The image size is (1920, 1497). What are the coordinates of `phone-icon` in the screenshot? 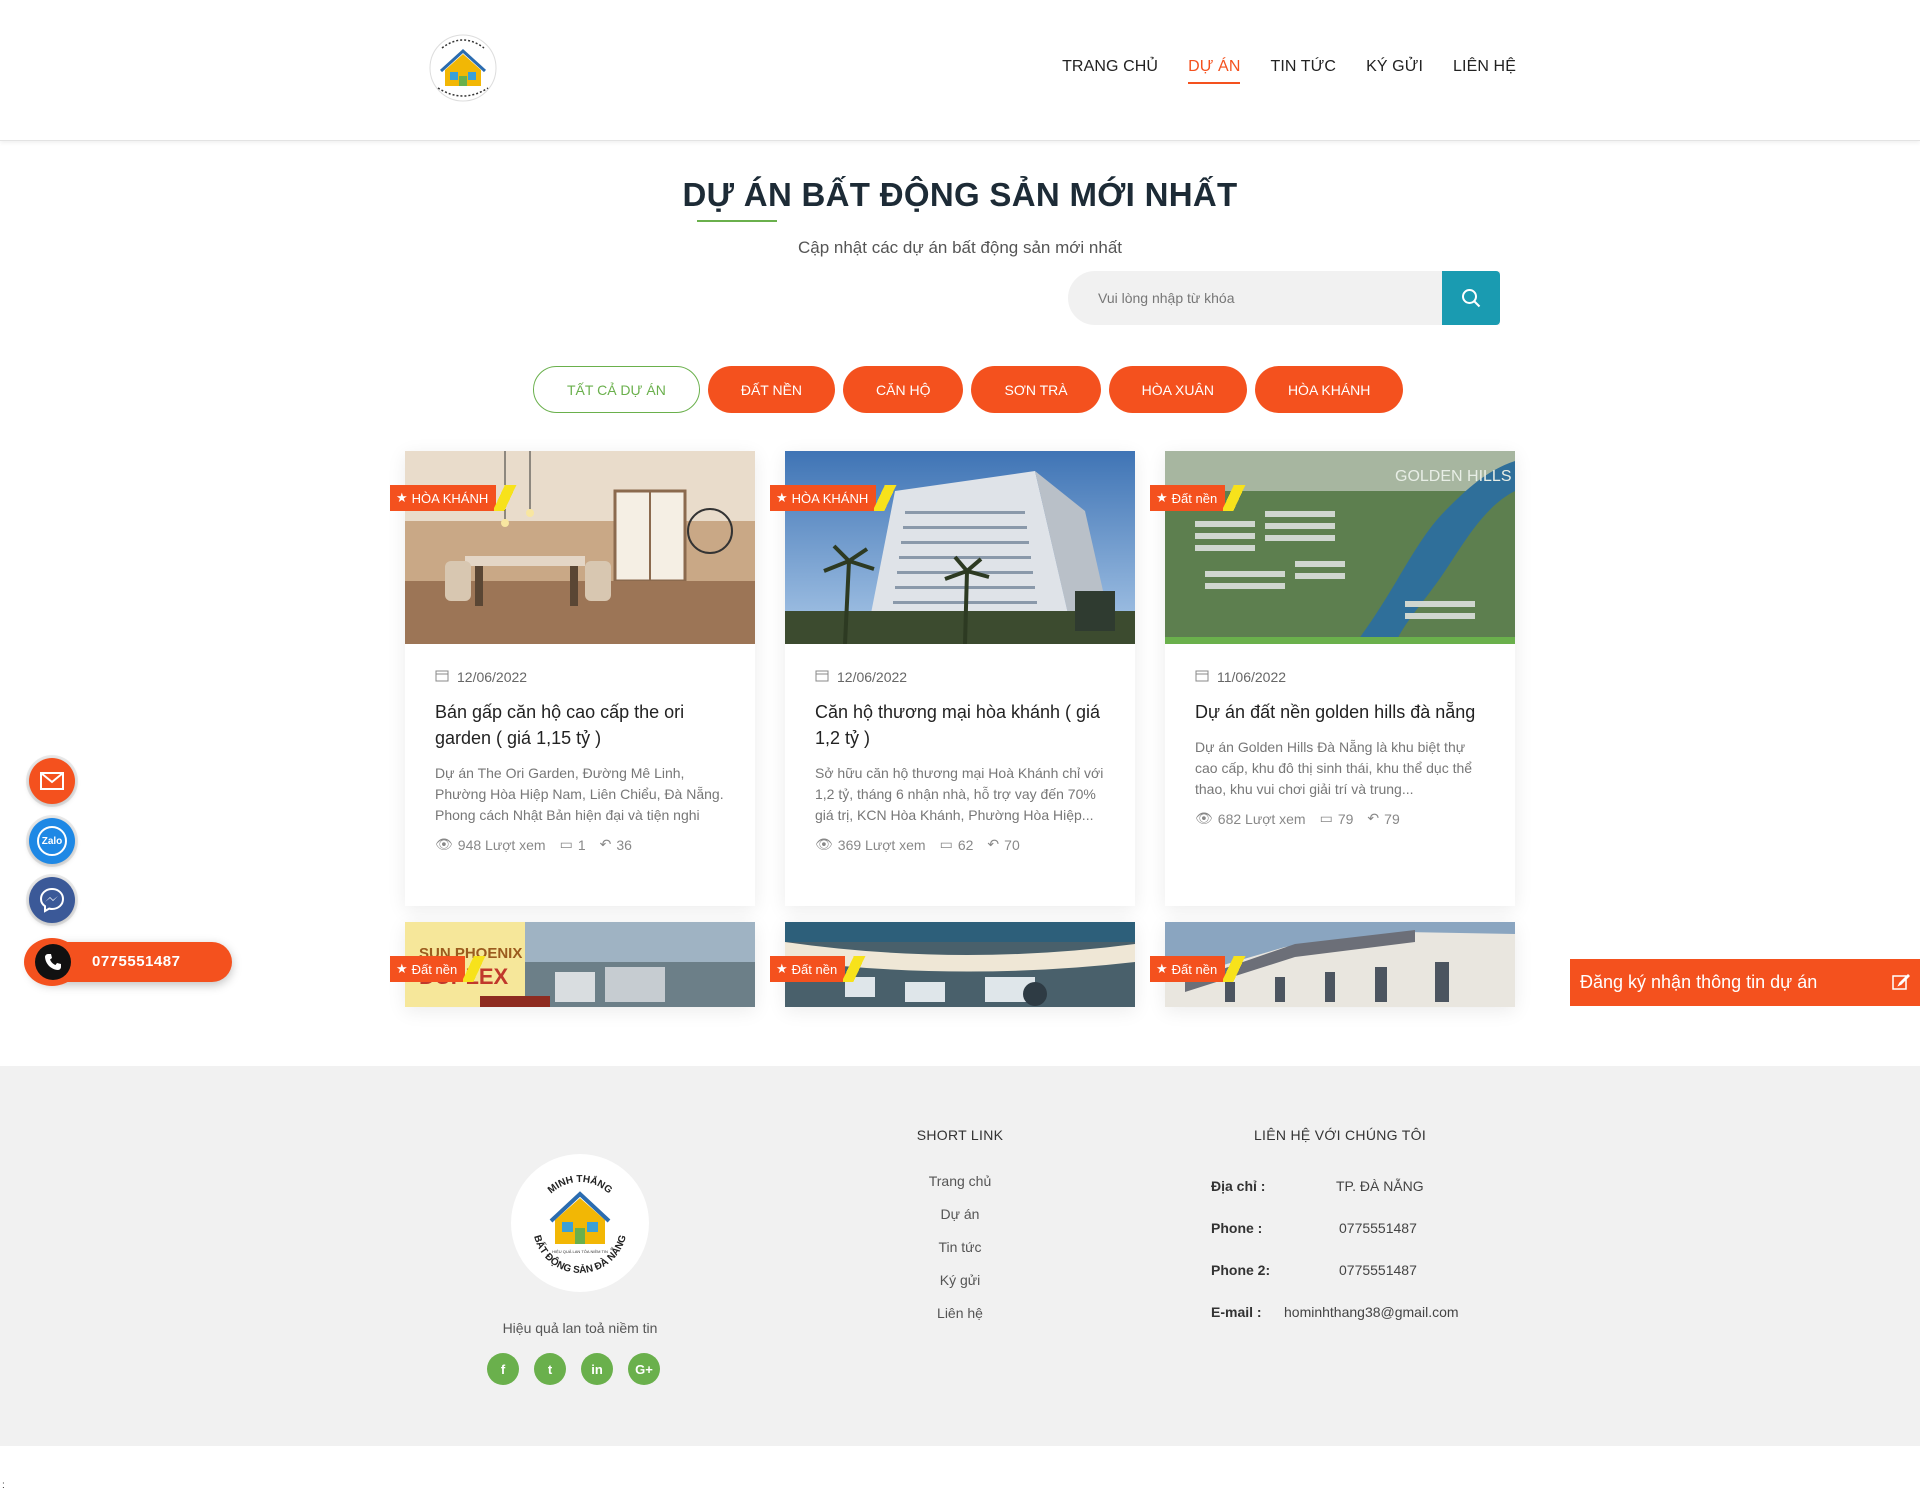 It's located at (53, 962).